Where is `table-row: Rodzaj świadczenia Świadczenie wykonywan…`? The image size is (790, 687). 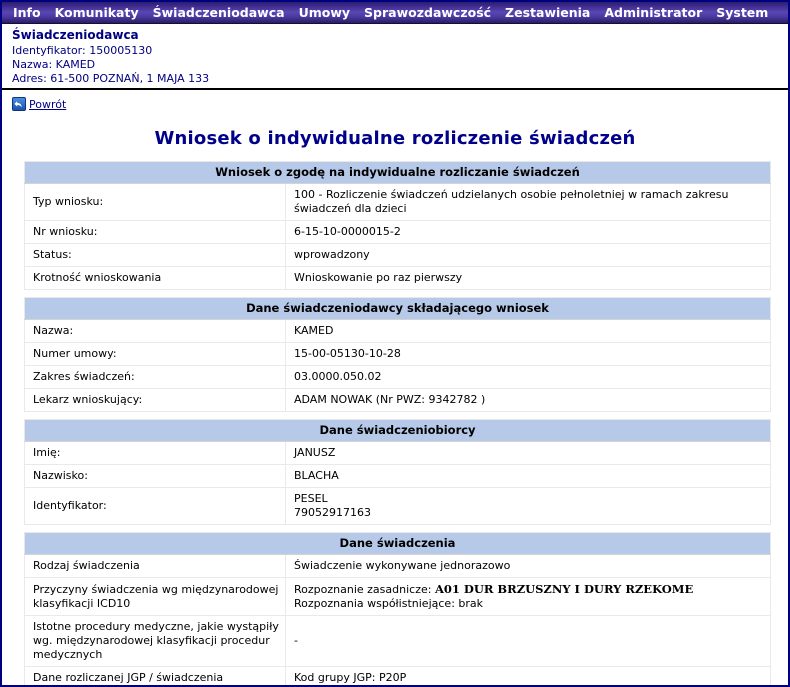 table-row: Rodzaj świadczenia Świadczenie wykonywan… is located at coordinates (397, 566).